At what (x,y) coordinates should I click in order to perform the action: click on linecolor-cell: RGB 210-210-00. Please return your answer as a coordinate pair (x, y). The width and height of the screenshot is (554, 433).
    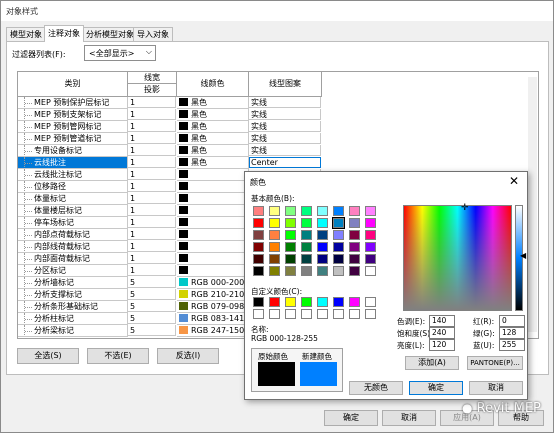
    Looking at the image, I should click on (213, 295).